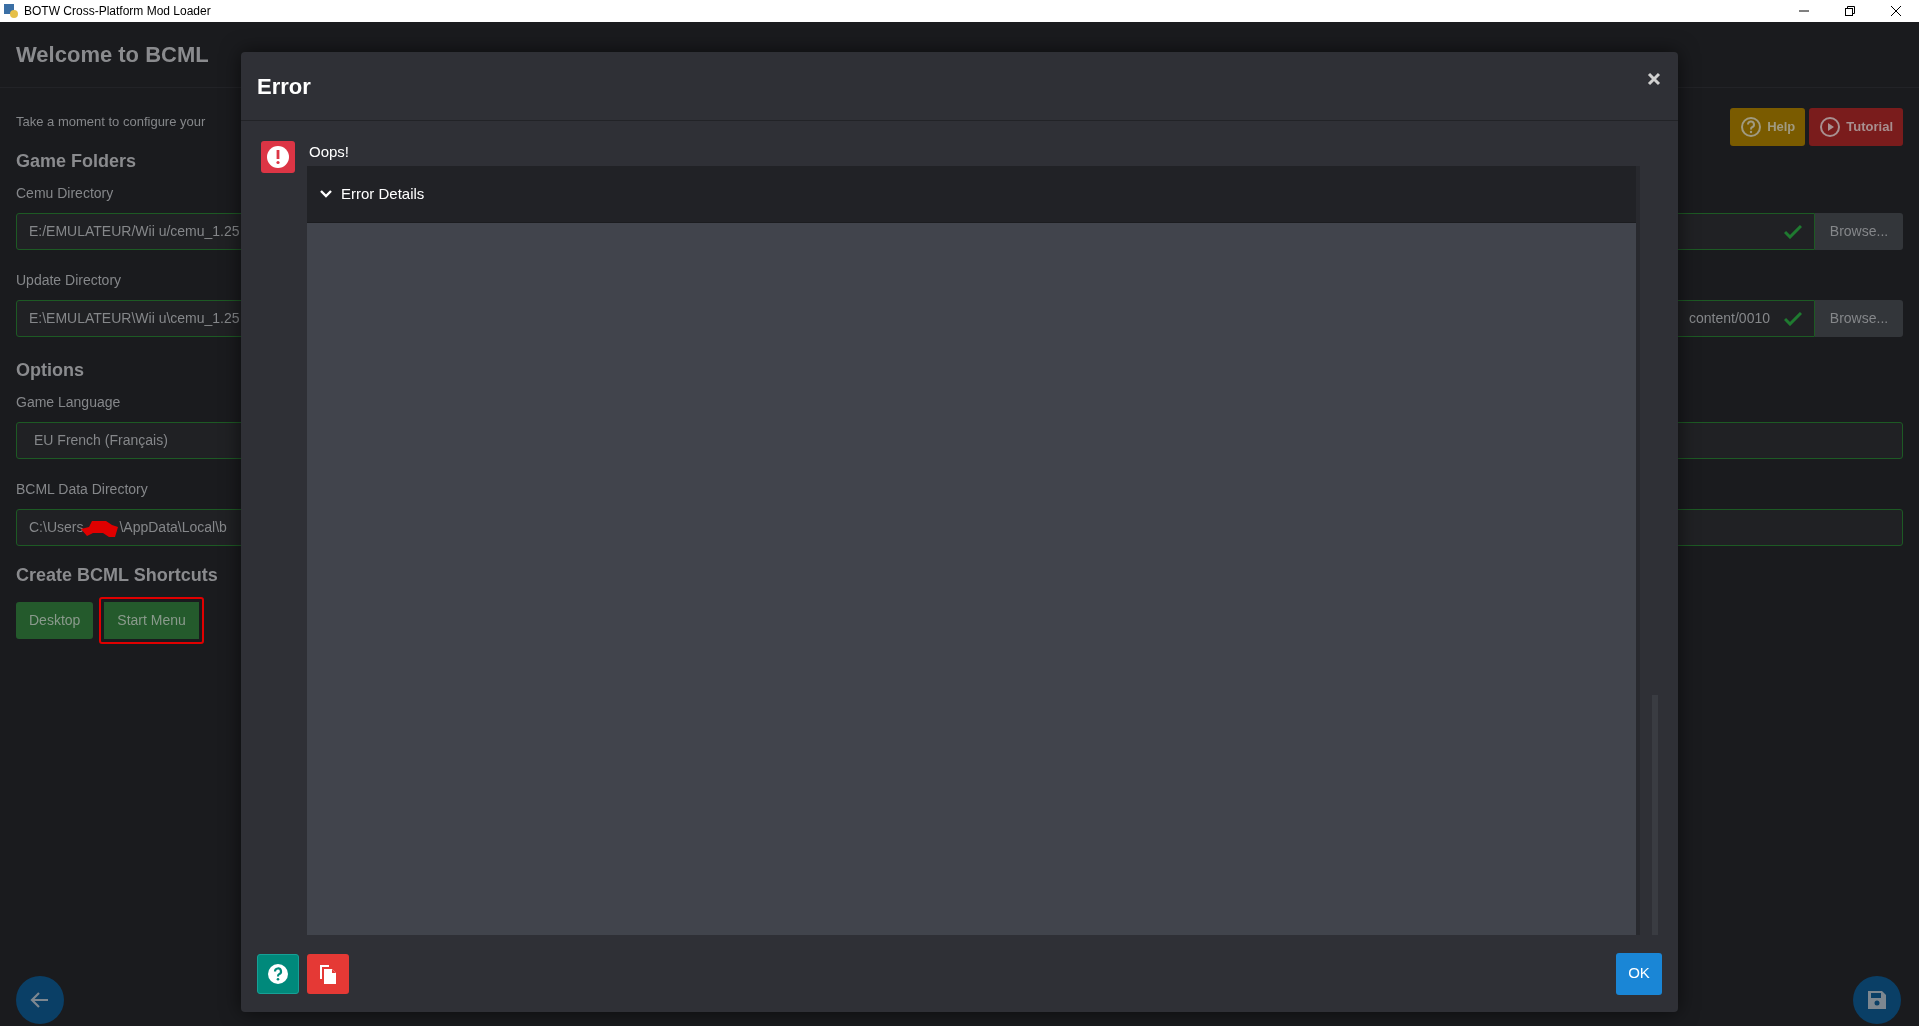 The image size is (1919, 1026). I want to click on intro-text: Take a moment to configure your, so click(111, 122).